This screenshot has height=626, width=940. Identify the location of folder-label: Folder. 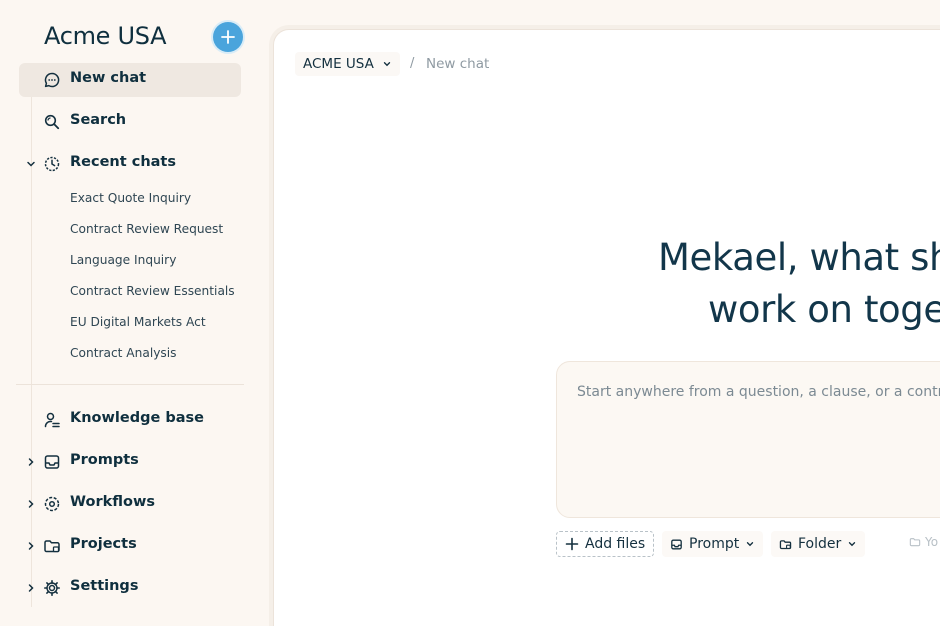
(820, 544).